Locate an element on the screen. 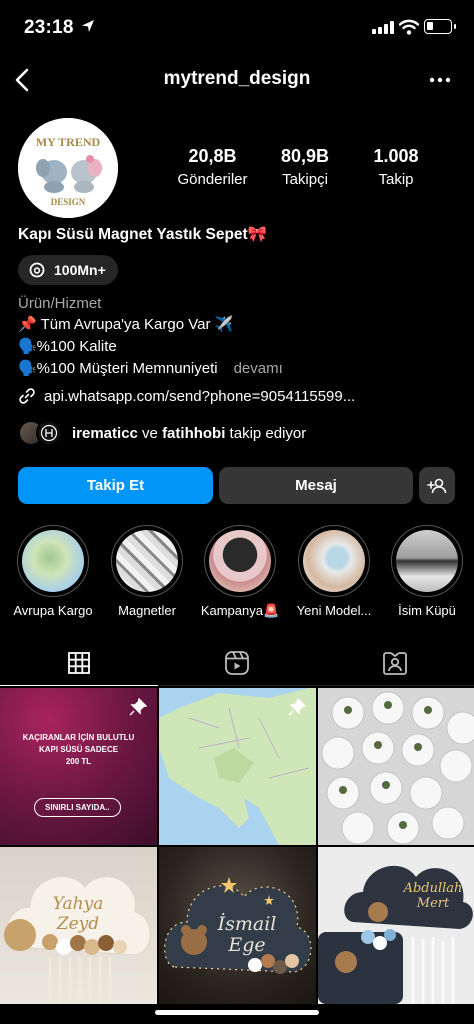  suggested-users-button is located at coordinates (437, 485).